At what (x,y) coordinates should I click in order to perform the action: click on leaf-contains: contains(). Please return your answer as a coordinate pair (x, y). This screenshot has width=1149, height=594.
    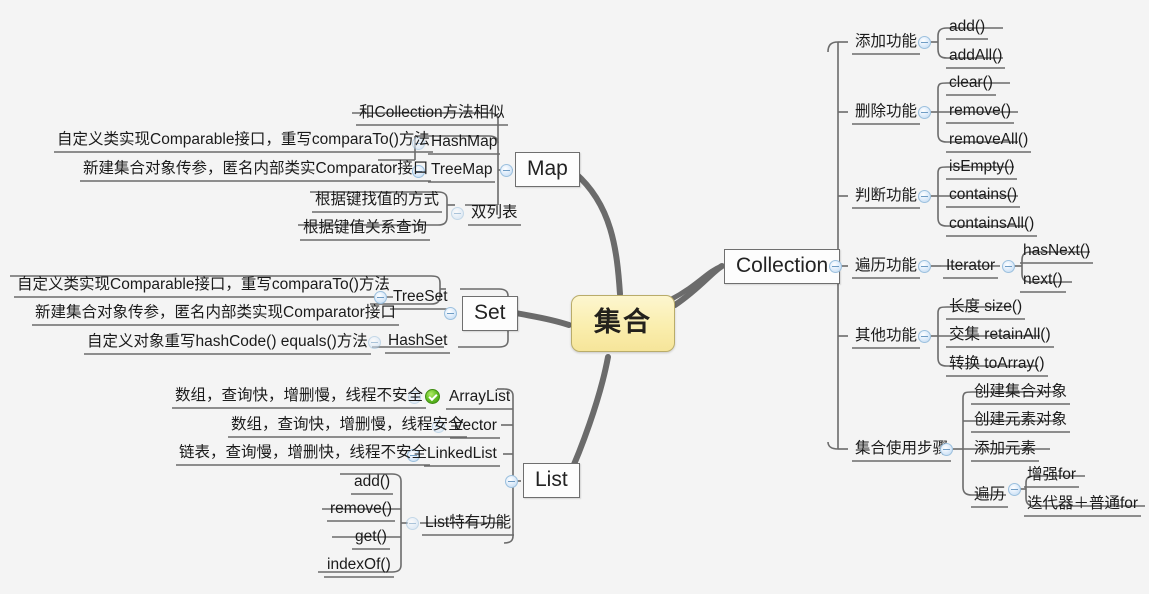
    Looking at the image, I should click on (983, 196).